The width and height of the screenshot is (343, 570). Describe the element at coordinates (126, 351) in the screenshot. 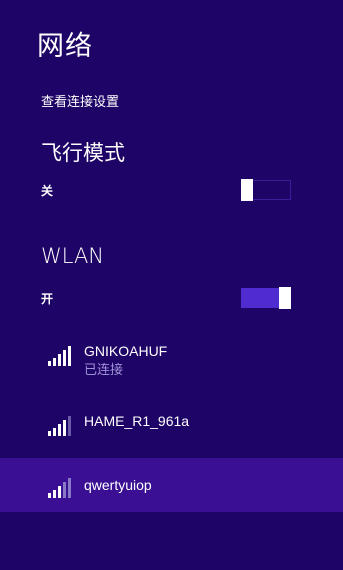

I see `network-name: GNIKOAHUF` at that location.